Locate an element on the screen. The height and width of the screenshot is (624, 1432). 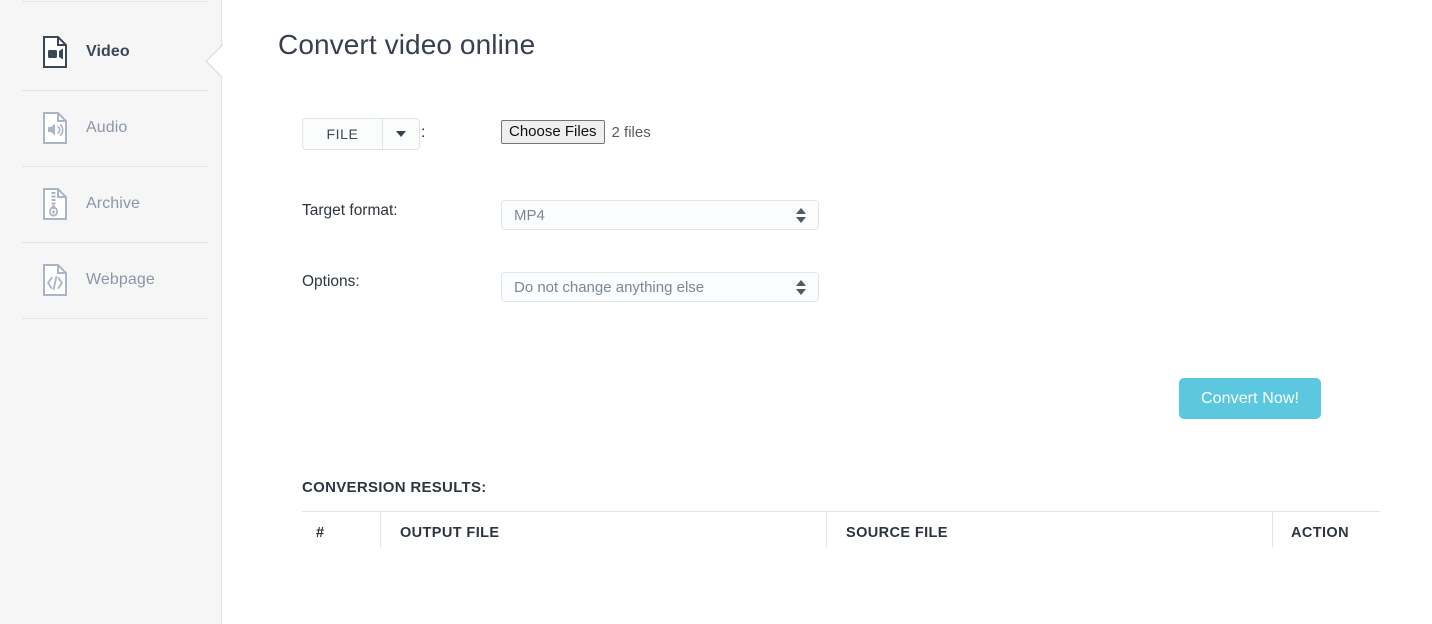
sidebar-item-label: Webpage is located at coordinates (120, 279).